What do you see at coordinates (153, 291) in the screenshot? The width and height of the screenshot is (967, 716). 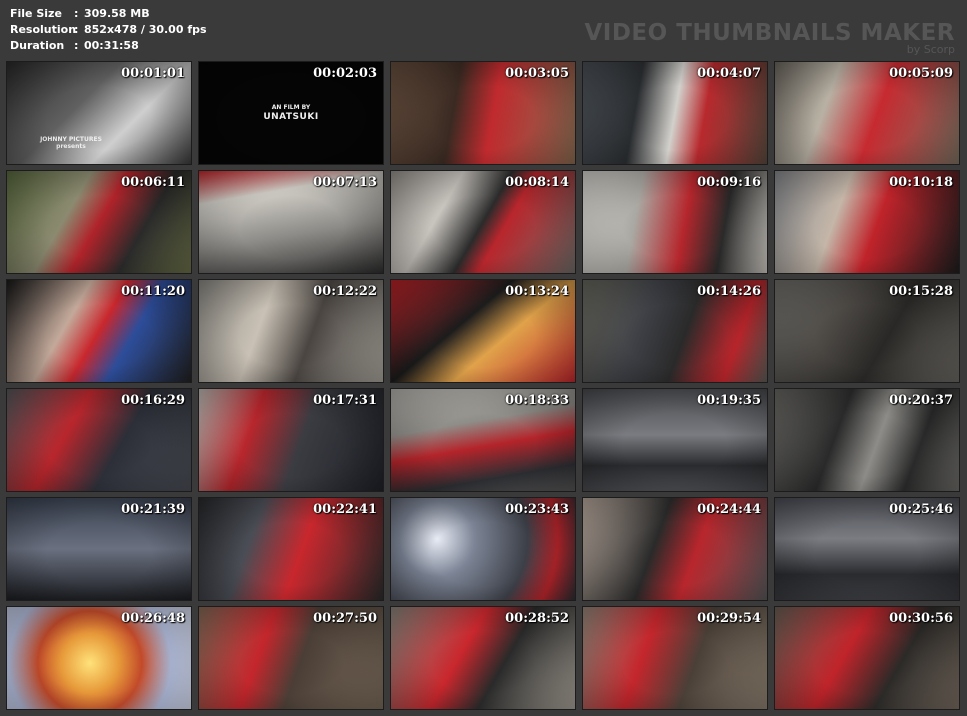 I see `frame-timestamp: 00:11:20` at bounding box center [153, 291].